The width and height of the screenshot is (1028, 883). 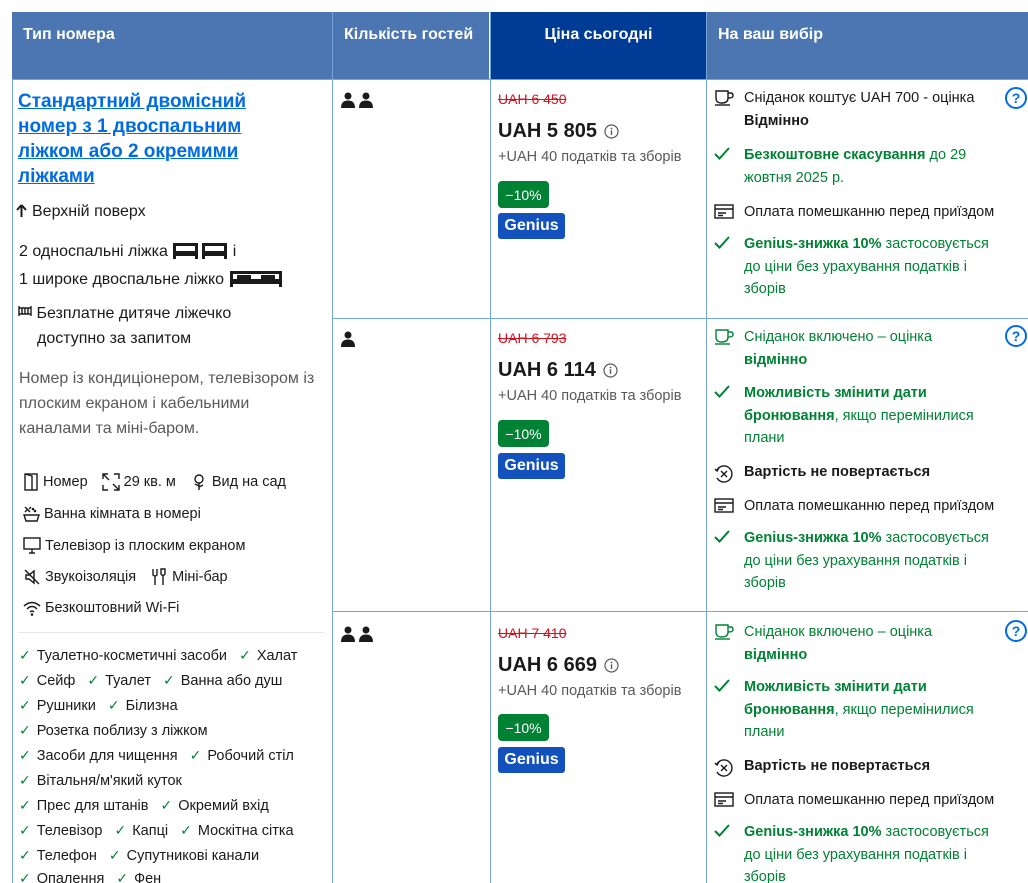 I want to click on amenity-row: ✓ Розетка поблизу з ліжком, so click(x=117, y=730).